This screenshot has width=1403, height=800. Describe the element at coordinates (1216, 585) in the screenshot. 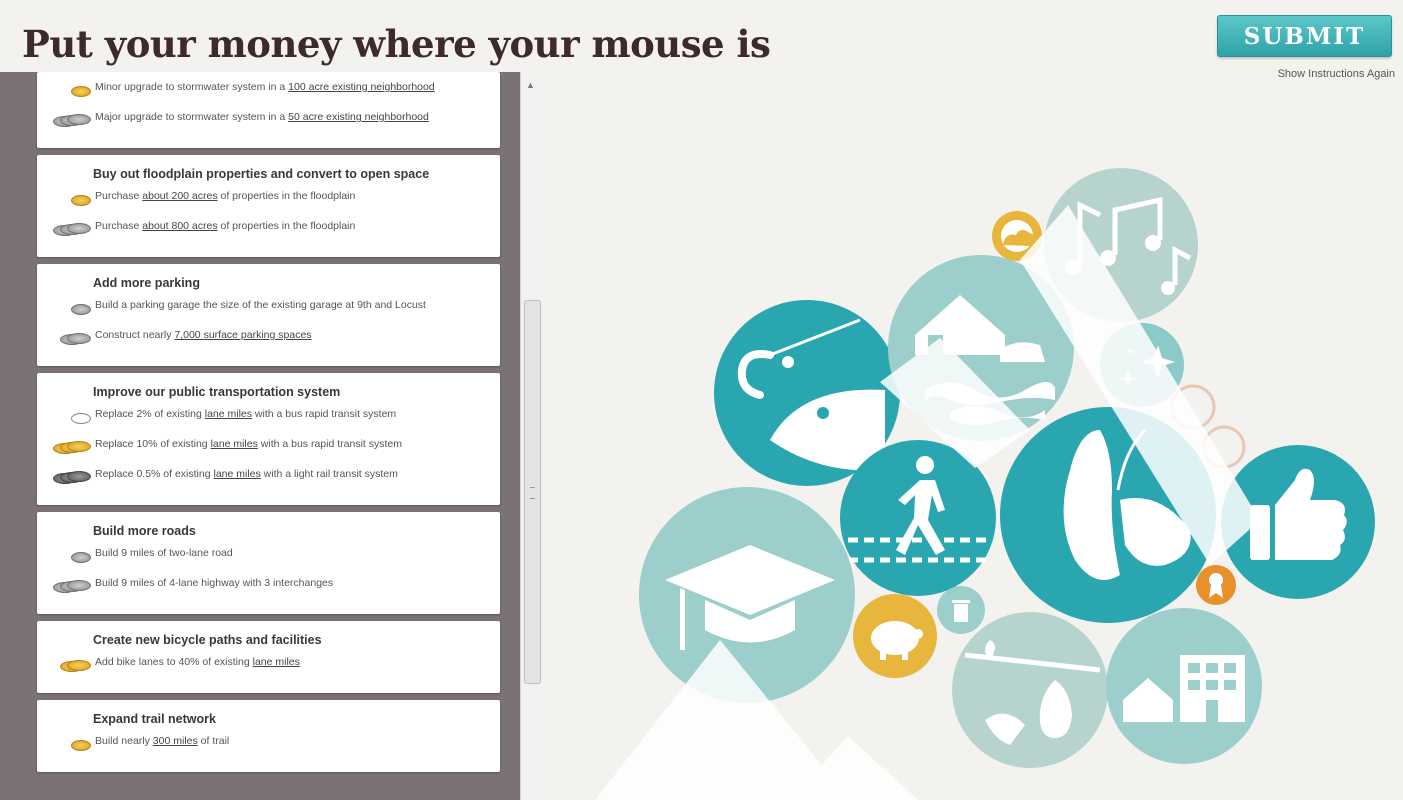

I see `award-bubble` at that location.